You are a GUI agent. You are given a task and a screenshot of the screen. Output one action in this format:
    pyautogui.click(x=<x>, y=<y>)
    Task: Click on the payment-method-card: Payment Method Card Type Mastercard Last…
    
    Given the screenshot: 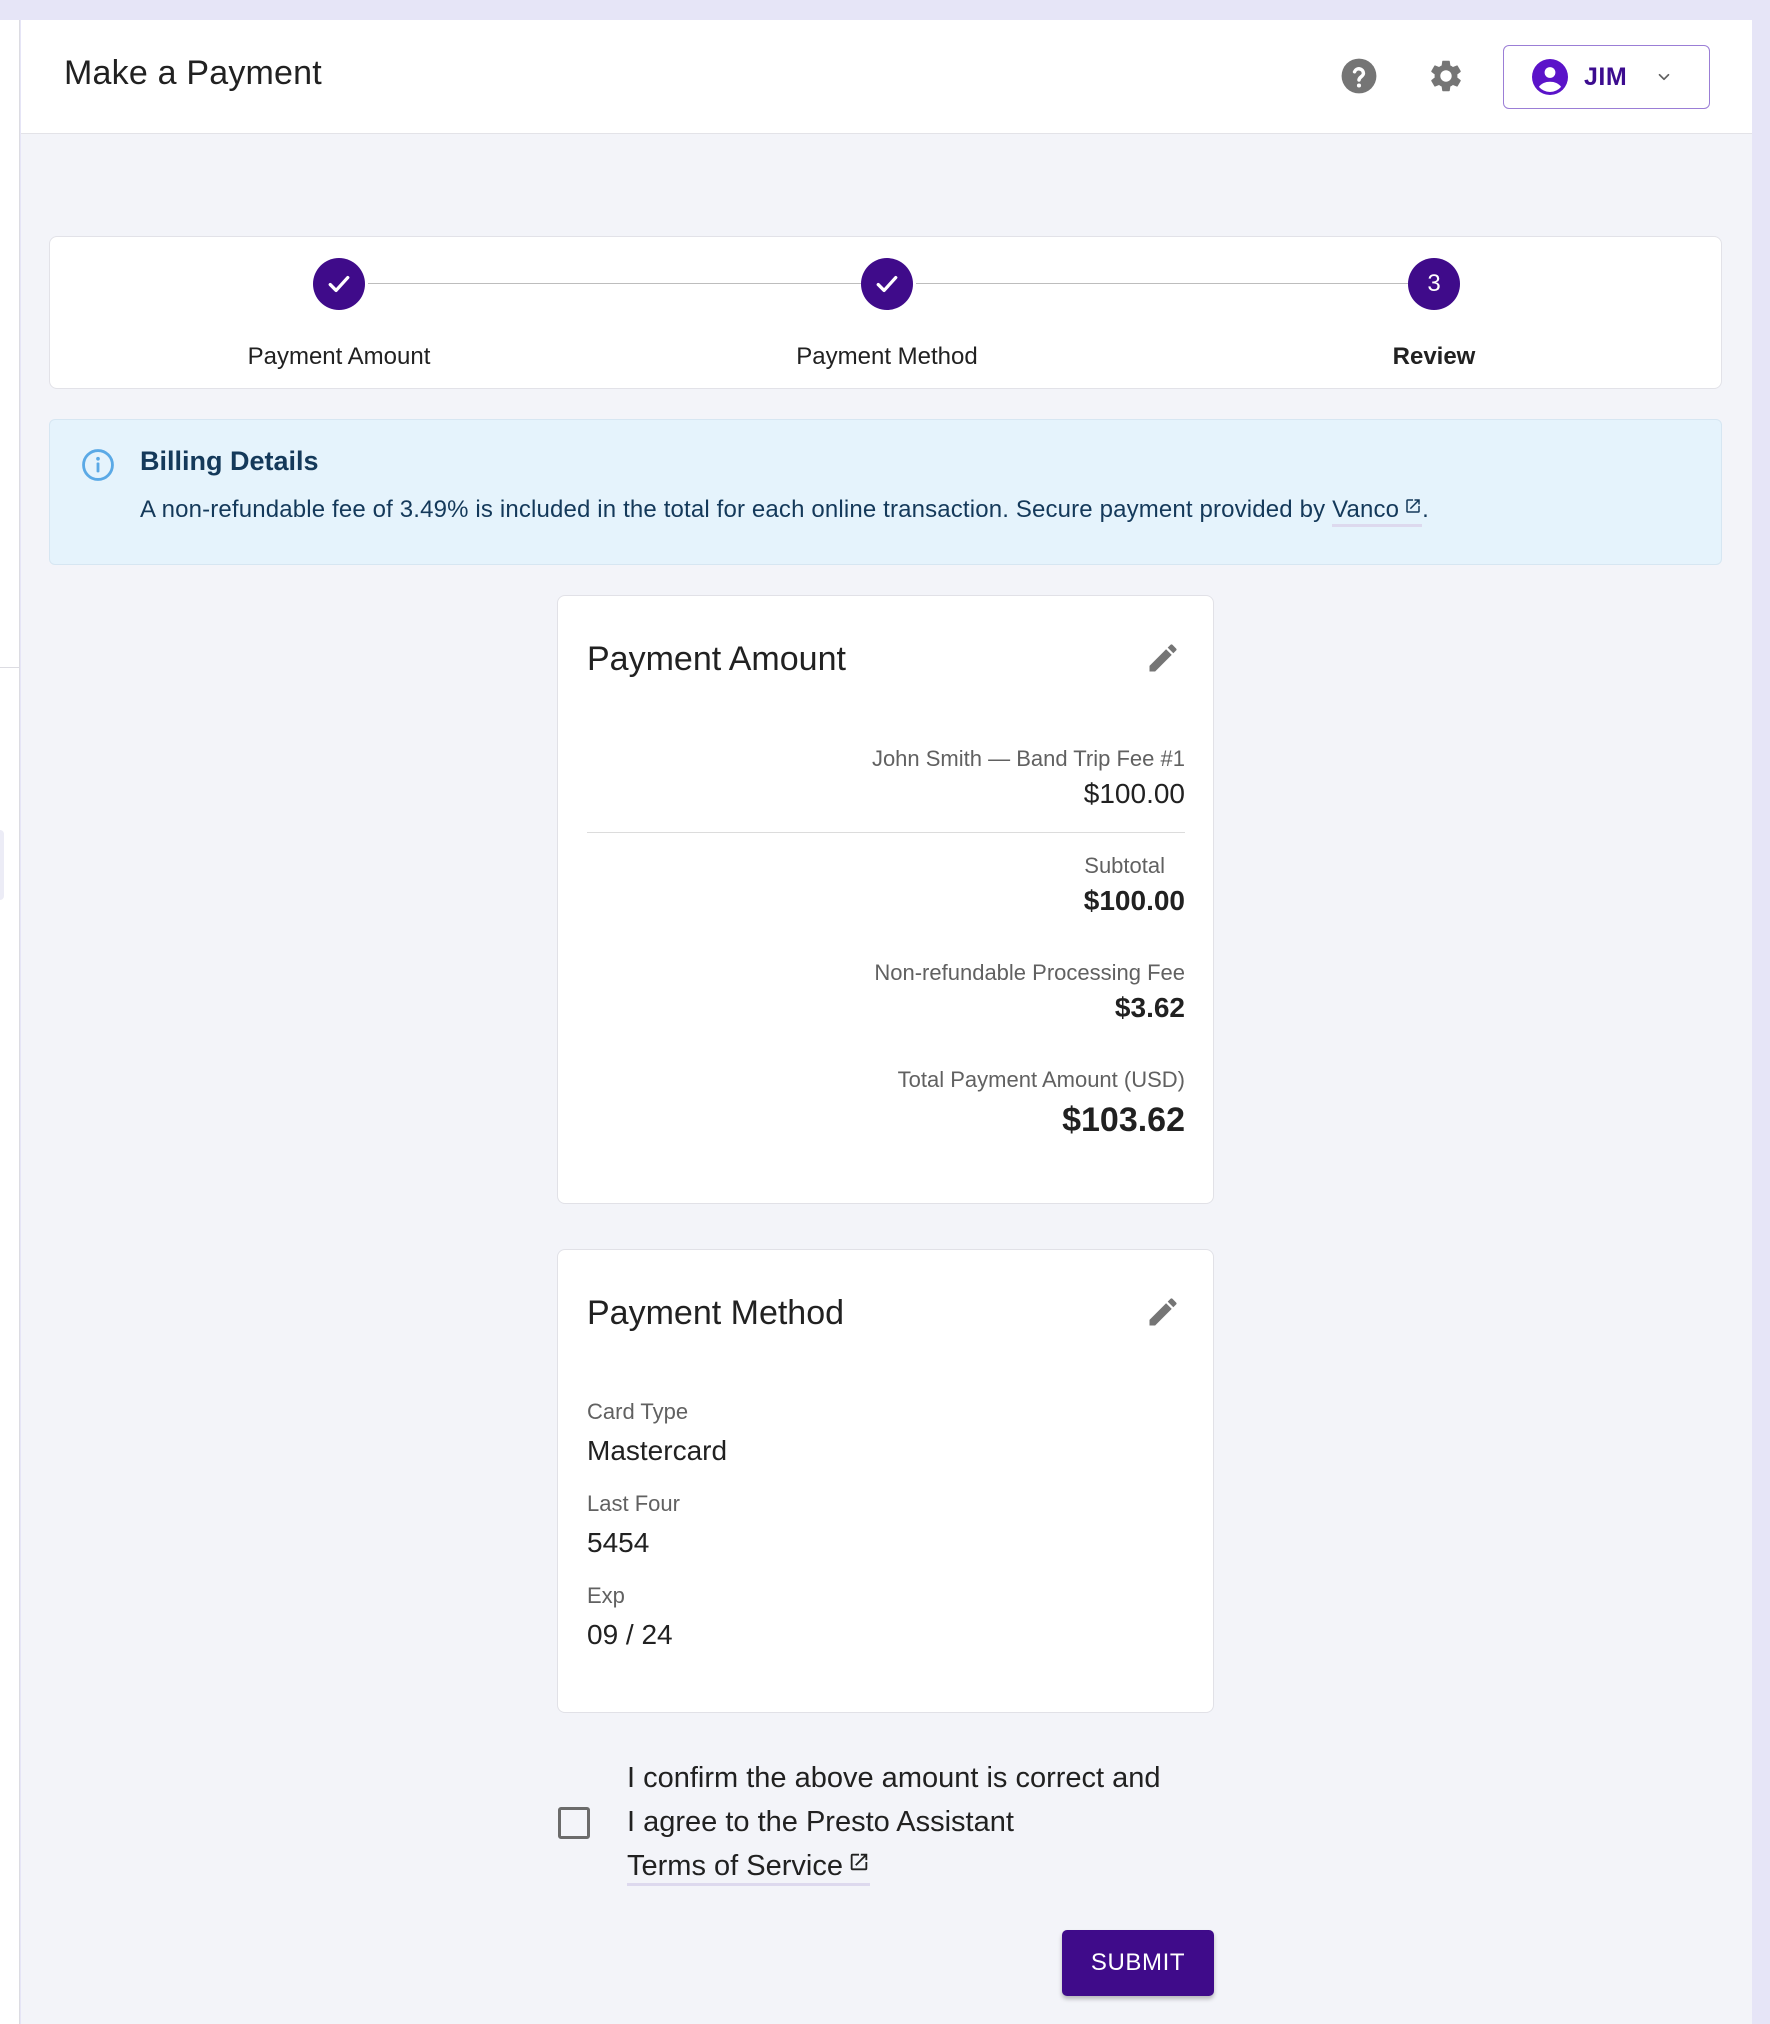 What is the action you would take?
    pyautogui.click(x=885, y=1481)
    